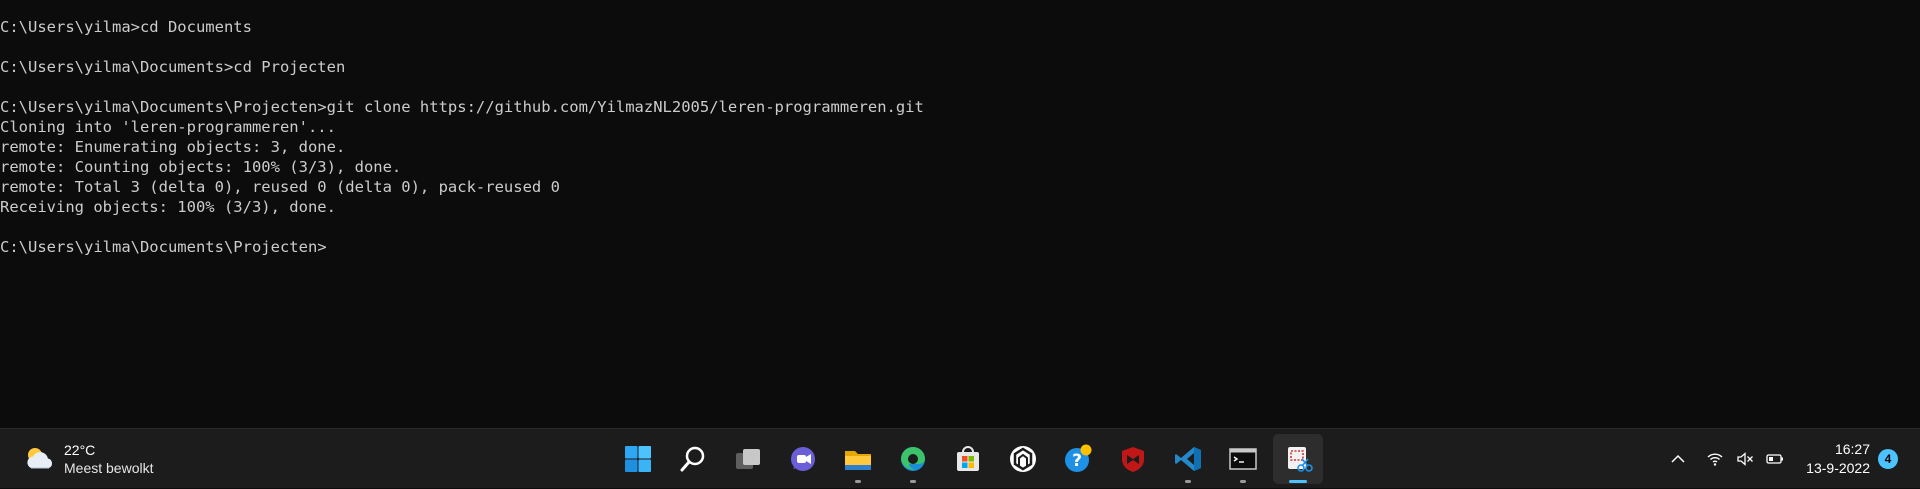 The width and height of the screenshot is (1920, 489). I want to click on help-icon: ?, so click(1077, 458).